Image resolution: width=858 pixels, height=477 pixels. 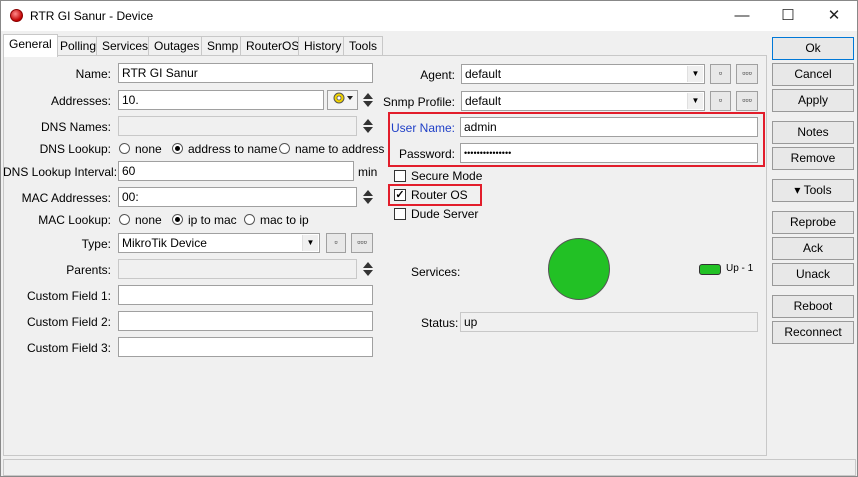 What do you see at coordinates (422, 128) in the screenshot?
I see `user-name-label: User Name:` at bounding box center [422, 128].